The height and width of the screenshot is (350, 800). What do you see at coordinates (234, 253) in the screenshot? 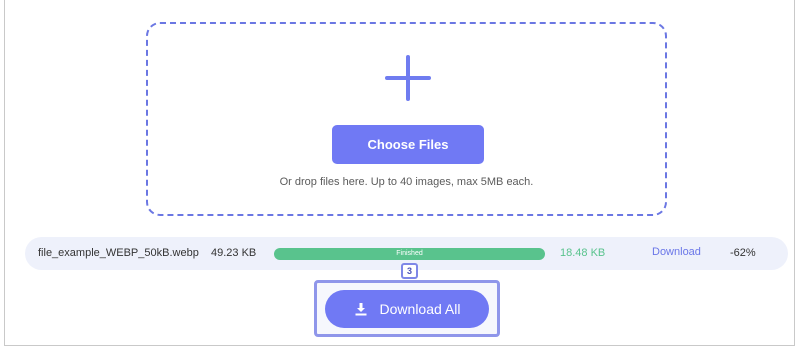
I see `original-size: 49.23 KB` at bounding box center [234, 253].